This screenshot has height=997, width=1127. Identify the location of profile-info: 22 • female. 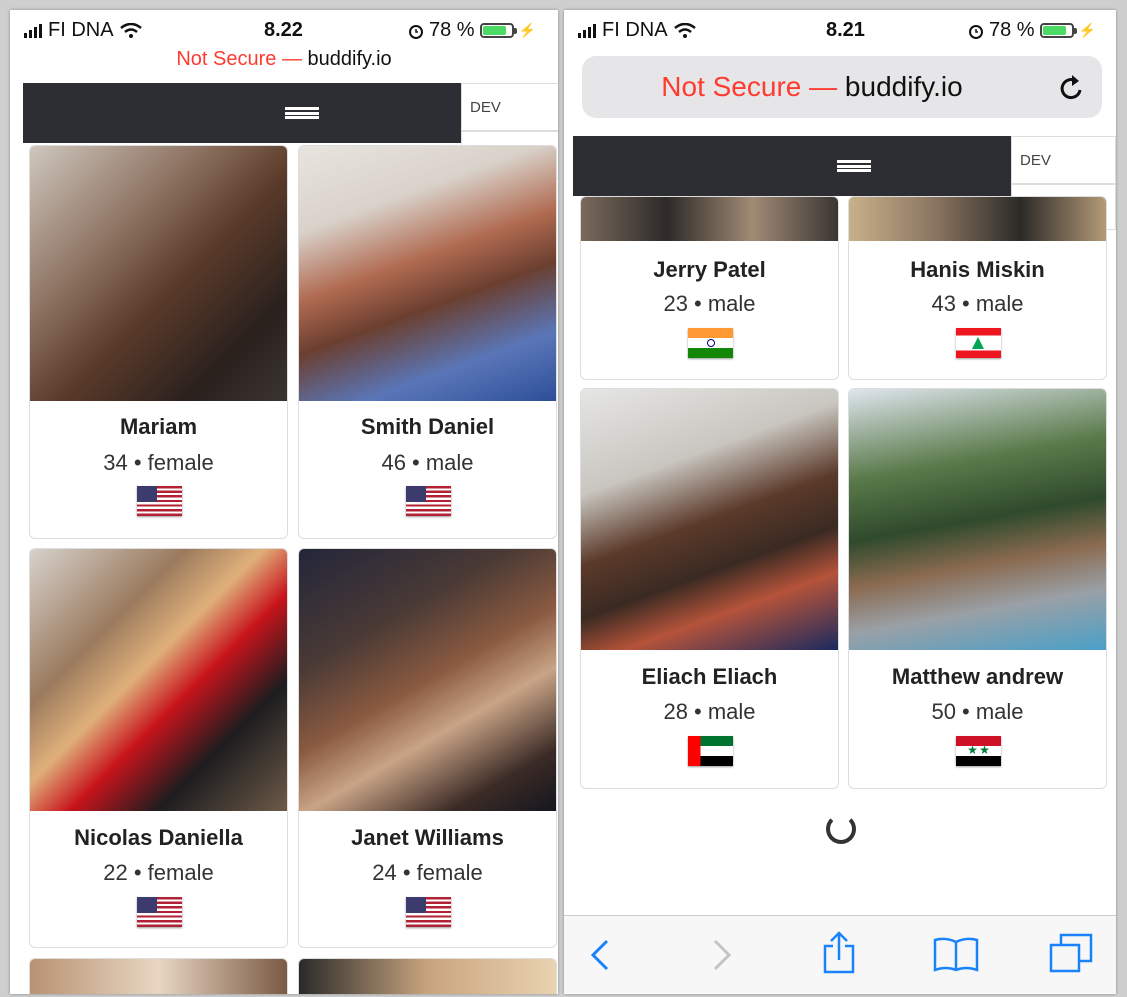
(158, 872).